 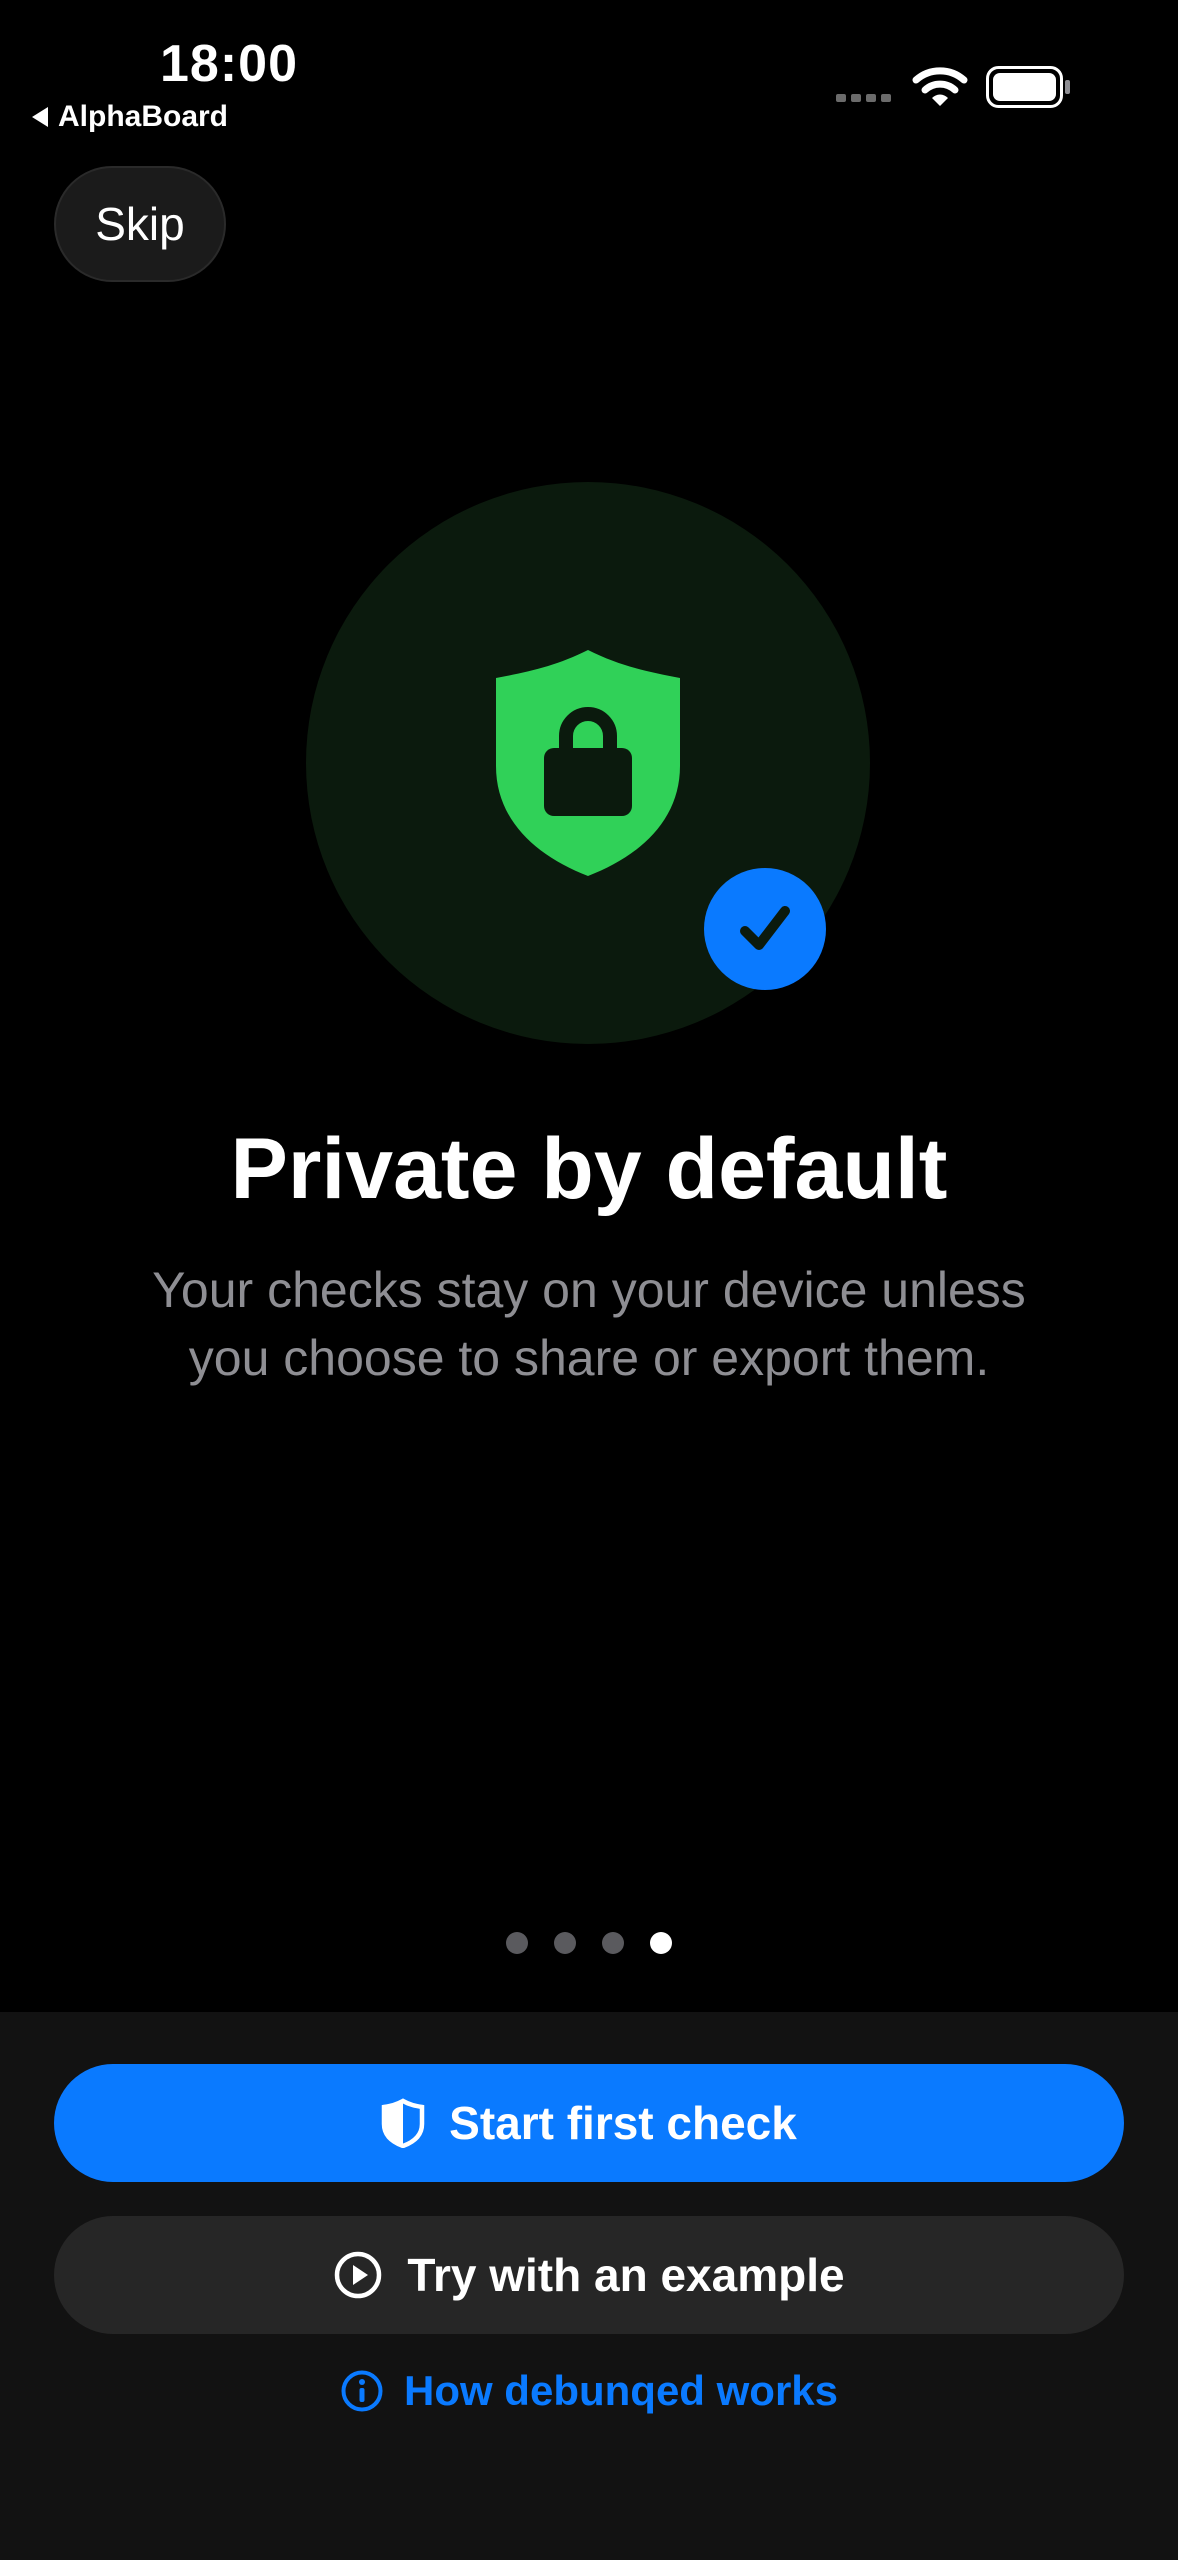 What do you see at coordinates (589, 1943) in the screenshot?
I see `page-indicator` at bounding box center [589, 1943].